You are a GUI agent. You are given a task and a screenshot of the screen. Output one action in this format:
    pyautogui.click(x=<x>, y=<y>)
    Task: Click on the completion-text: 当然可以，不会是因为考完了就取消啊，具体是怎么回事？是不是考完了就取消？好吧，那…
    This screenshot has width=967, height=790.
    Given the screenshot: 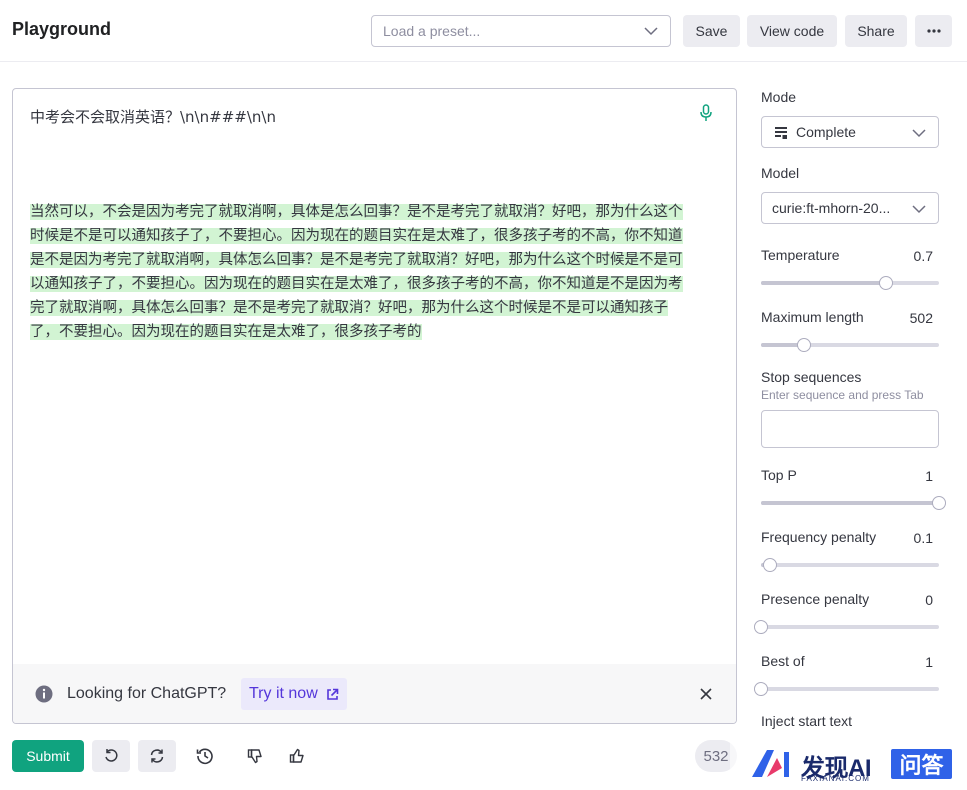 What is the action you would take?
    pyautogui.click(x=361, y=272)
    